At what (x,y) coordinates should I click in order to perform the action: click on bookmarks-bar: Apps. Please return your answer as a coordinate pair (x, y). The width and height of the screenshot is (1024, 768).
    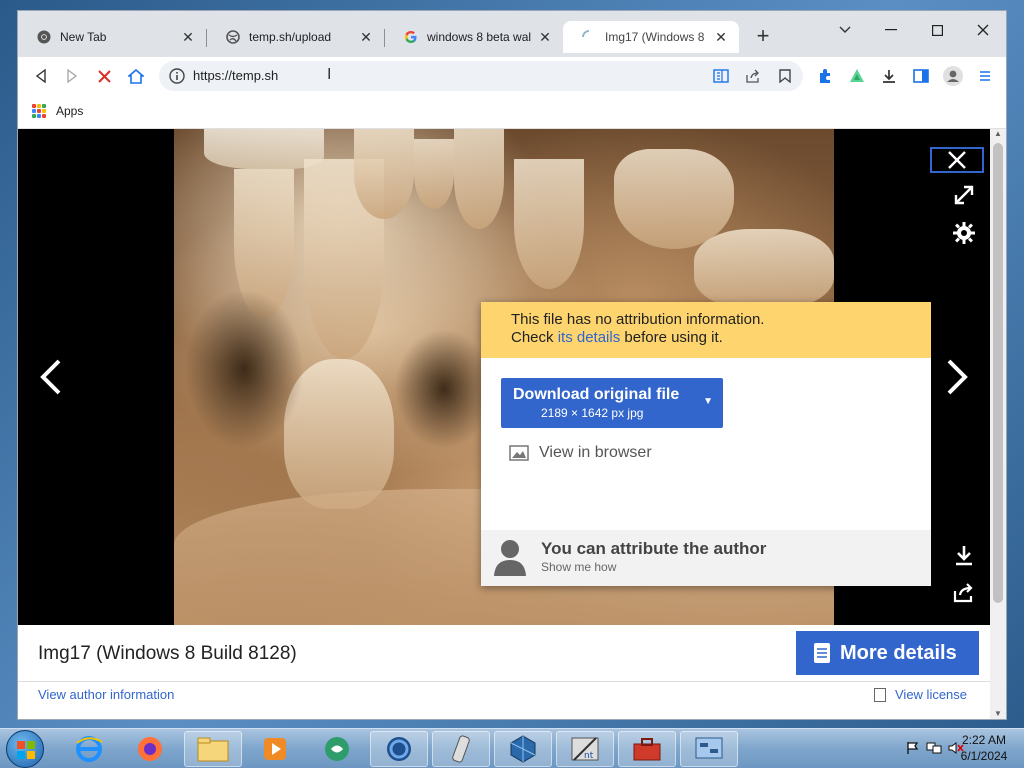
    Looking at the image, I should click on (512, 112).